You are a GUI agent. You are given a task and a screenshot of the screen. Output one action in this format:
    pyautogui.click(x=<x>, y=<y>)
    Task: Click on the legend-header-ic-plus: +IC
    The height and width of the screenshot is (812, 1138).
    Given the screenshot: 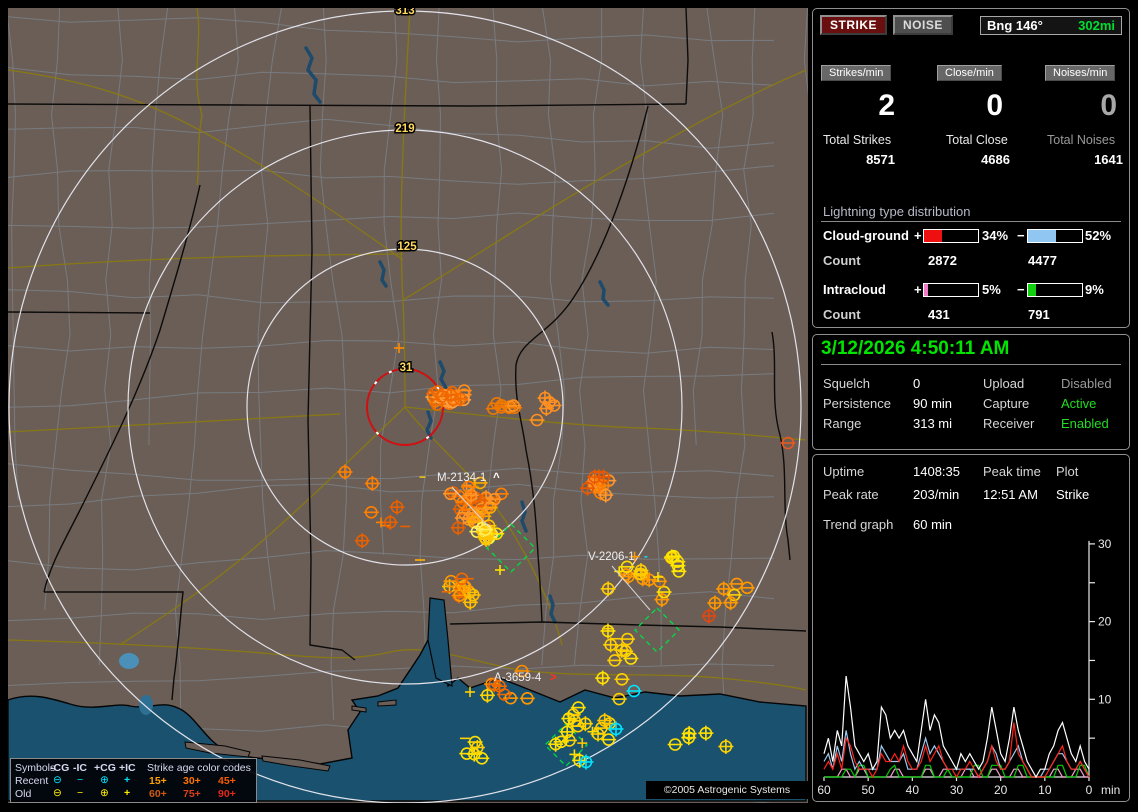 What is the action you would take?
    pyautogui.click(x=127, y=768)
    